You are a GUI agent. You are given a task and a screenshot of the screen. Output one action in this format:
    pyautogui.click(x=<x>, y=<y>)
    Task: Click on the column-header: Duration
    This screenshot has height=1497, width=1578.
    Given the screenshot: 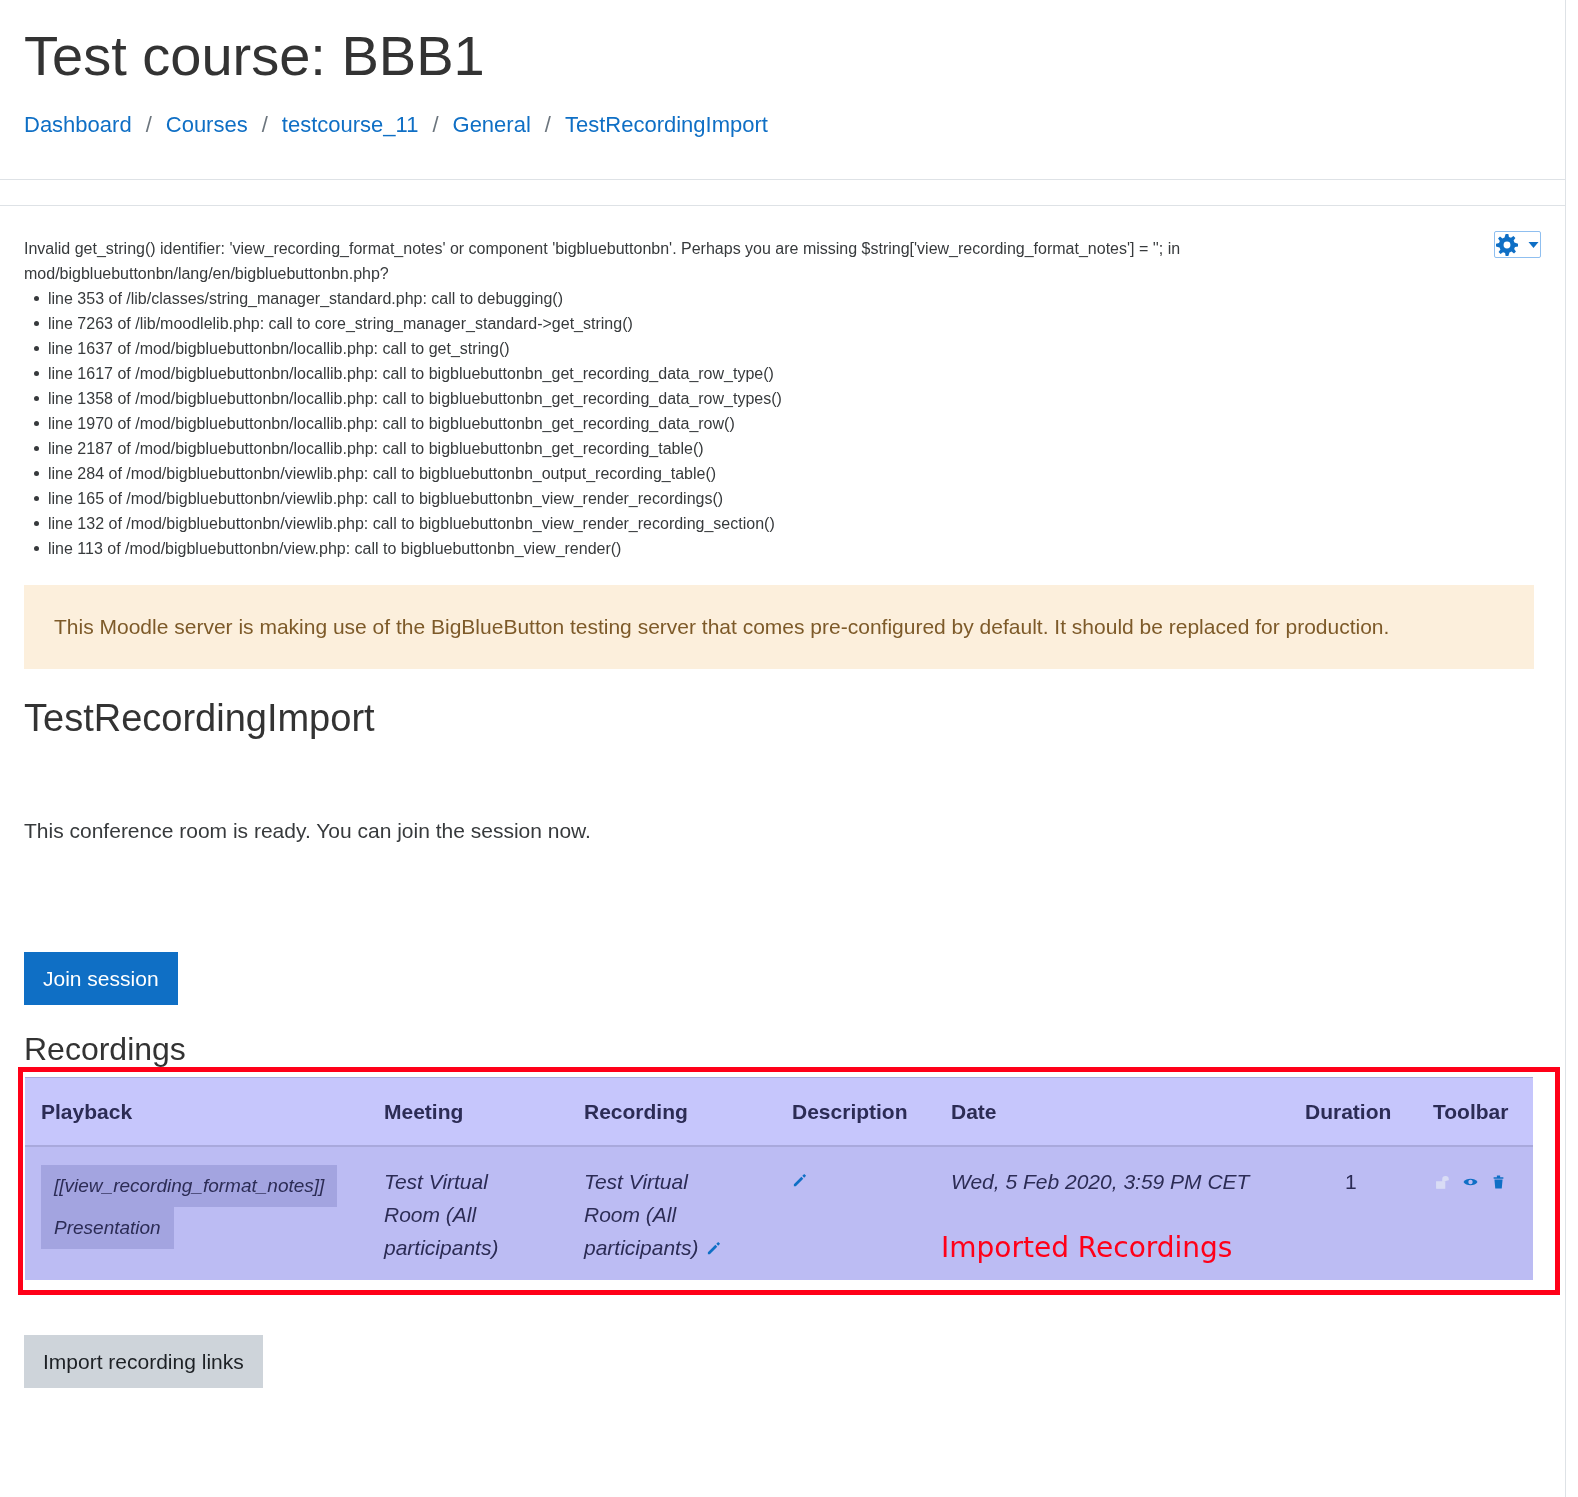 What is the action you would take?
    pyautogui.click(x=1348, y=1111)
    